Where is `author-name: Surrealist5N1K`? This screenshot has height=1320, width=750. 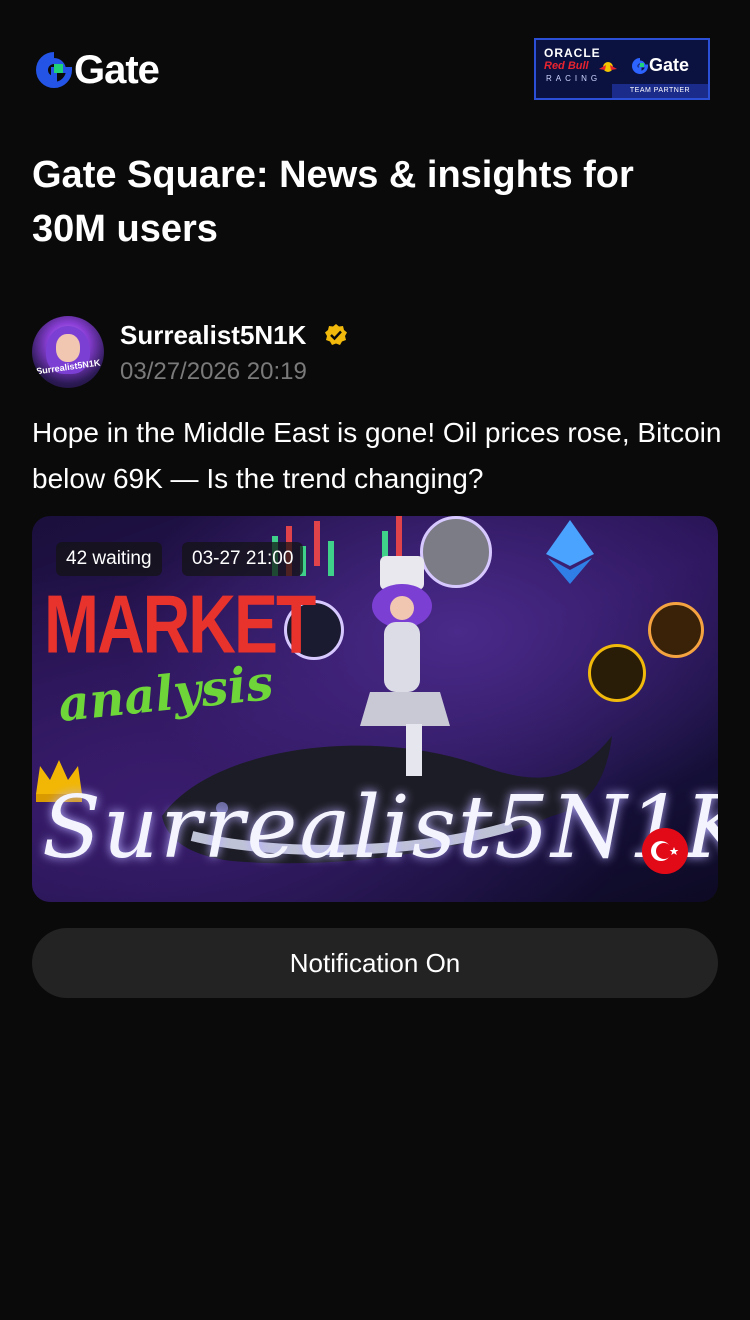
author-name: Surrealist5N1K is located at coordinates (213, 335).